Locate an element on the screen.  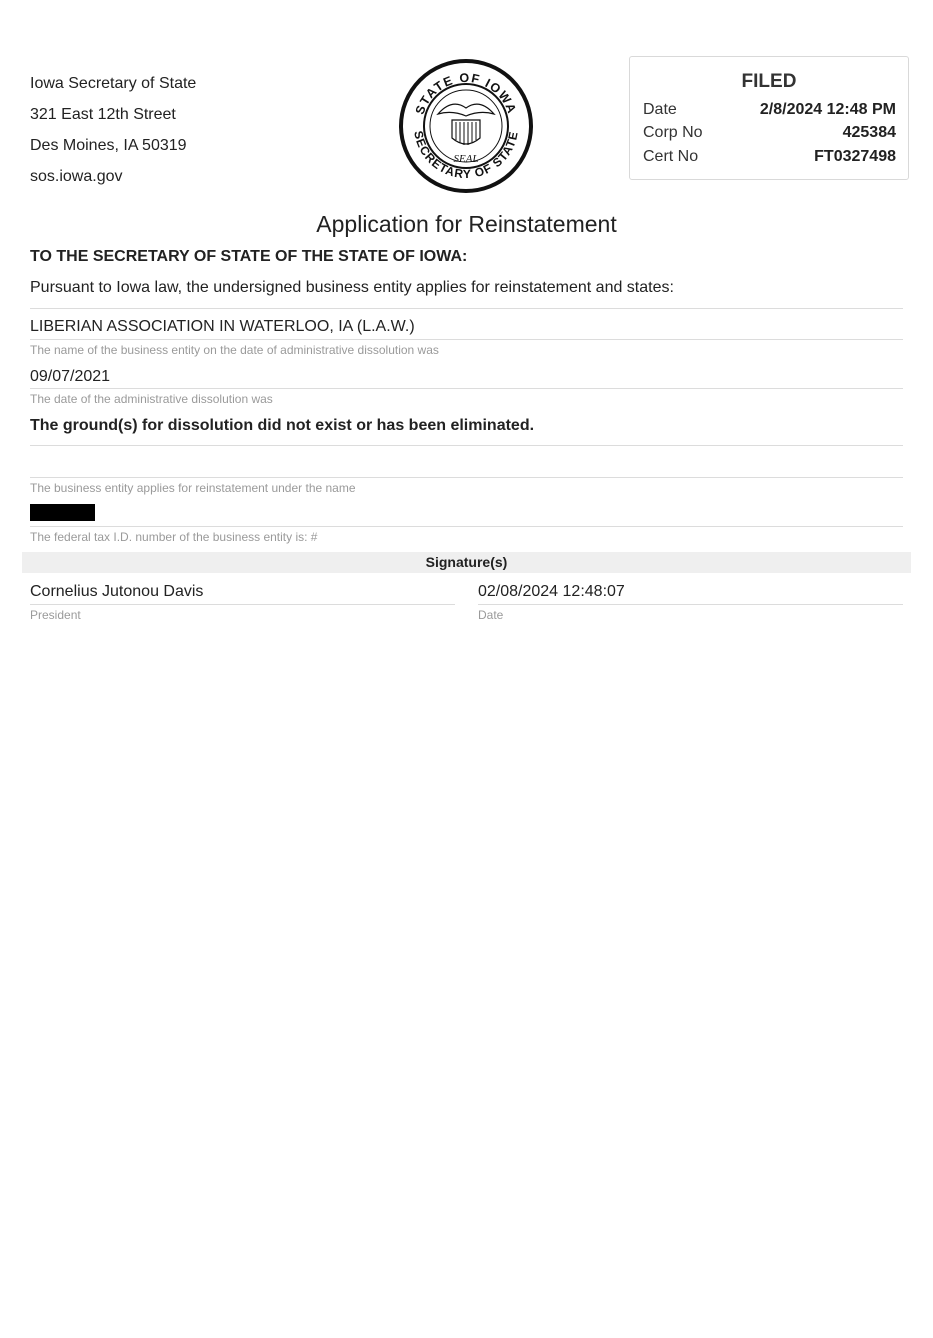
redacted-tax-id is located at coordinates (62, 512).